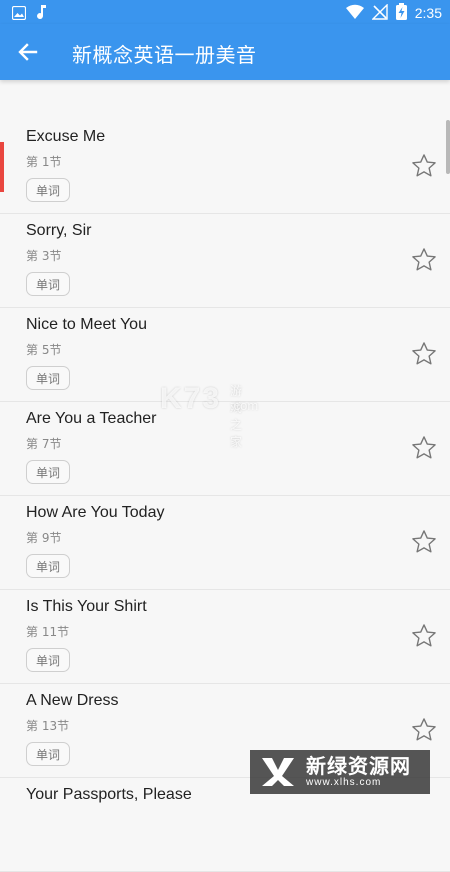  What do you see at coordinates (225, 543) in the screenshot?
I see `list-item: How Are You Today 第 9节单词` at bounding box center [225, 543].